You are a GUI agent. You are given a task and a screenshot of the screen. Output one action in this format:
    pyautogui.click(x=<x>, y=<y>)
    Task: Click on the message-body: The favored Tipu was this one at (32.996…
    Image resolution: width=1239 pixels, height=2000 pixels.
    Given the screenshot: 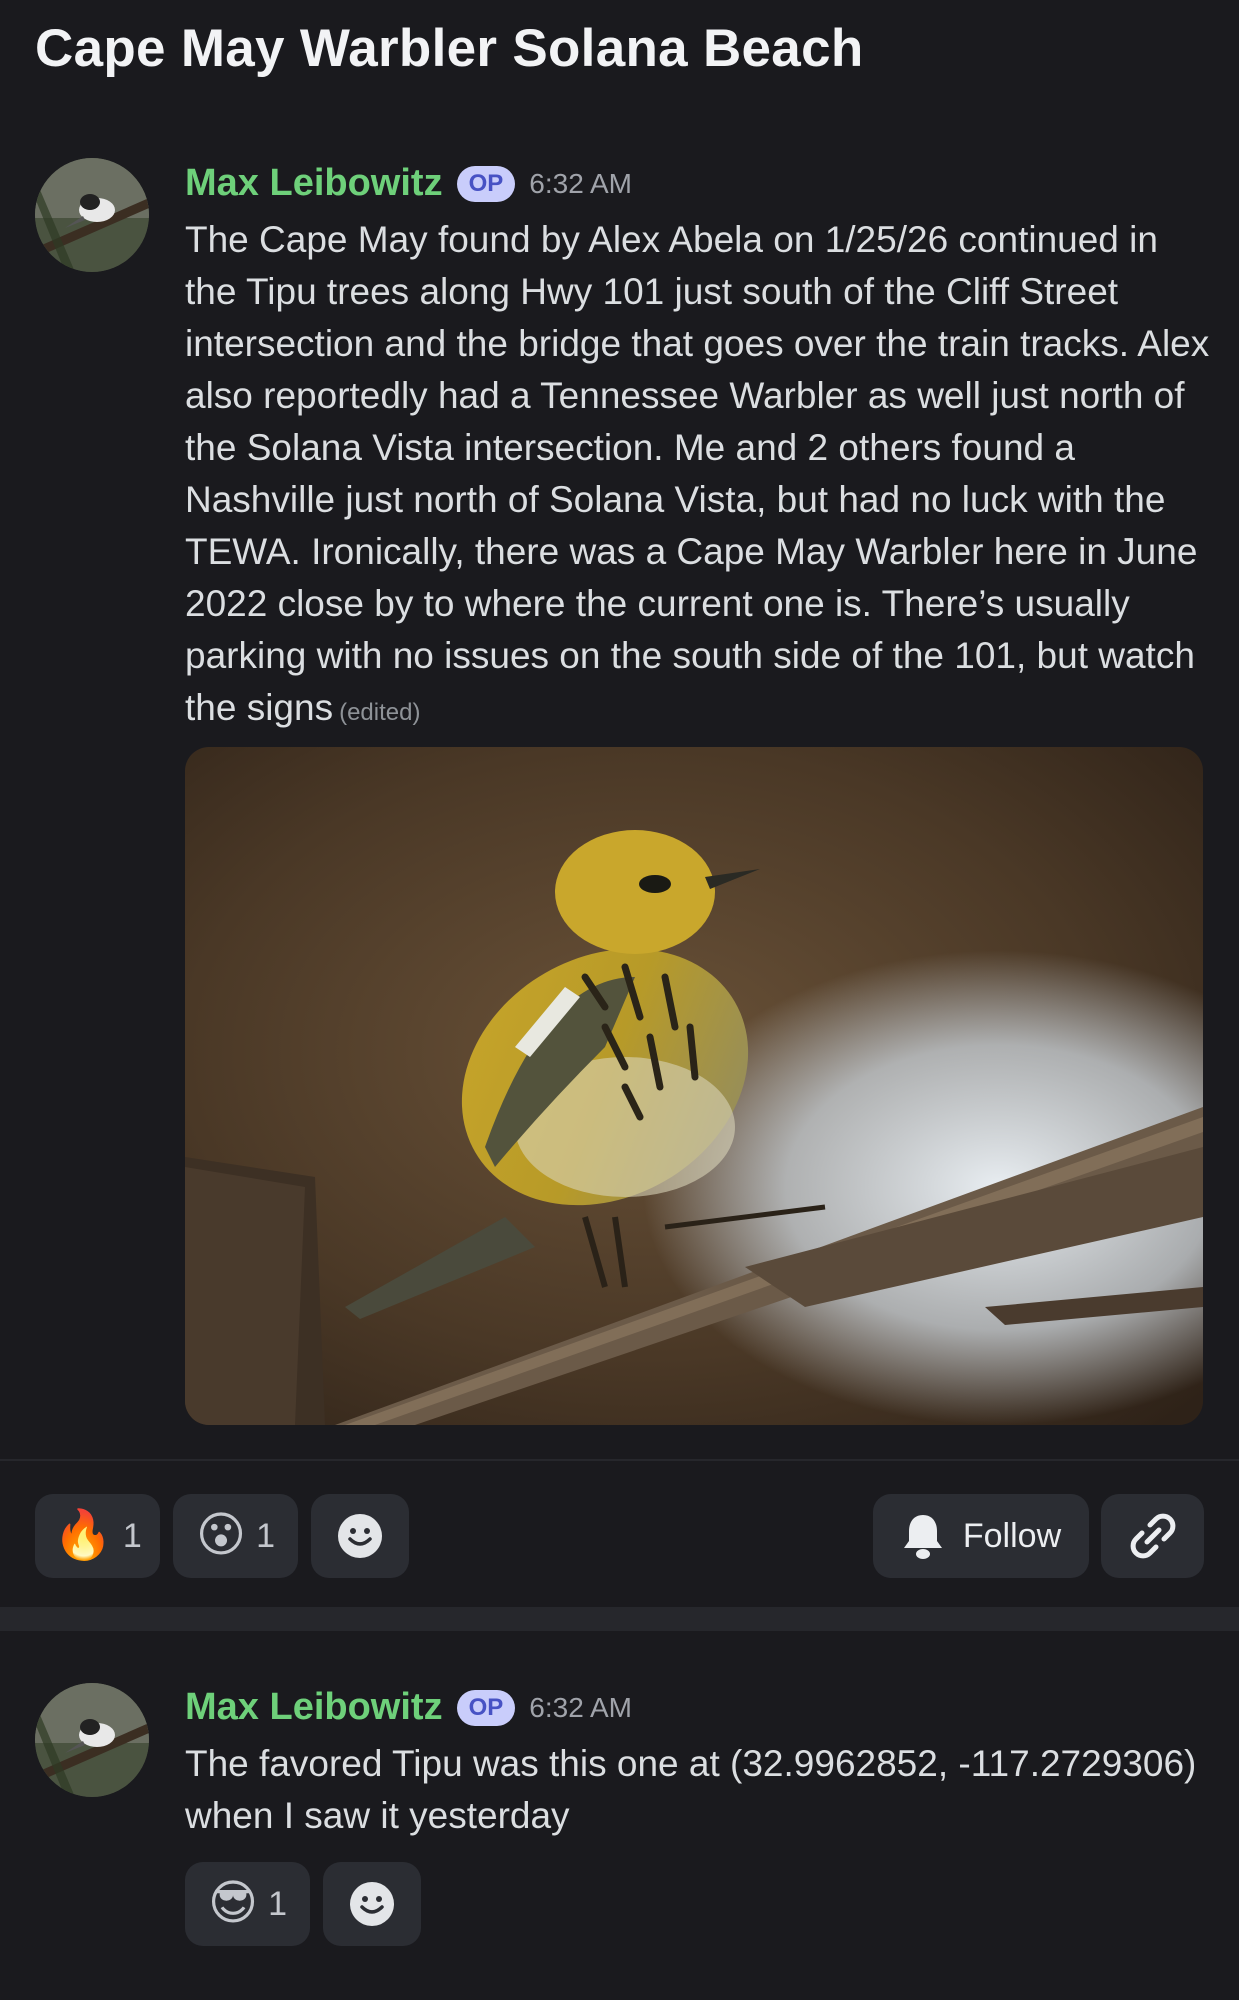 What is the action you would take?
    pyautogui.click(x=691, y=1789)
    